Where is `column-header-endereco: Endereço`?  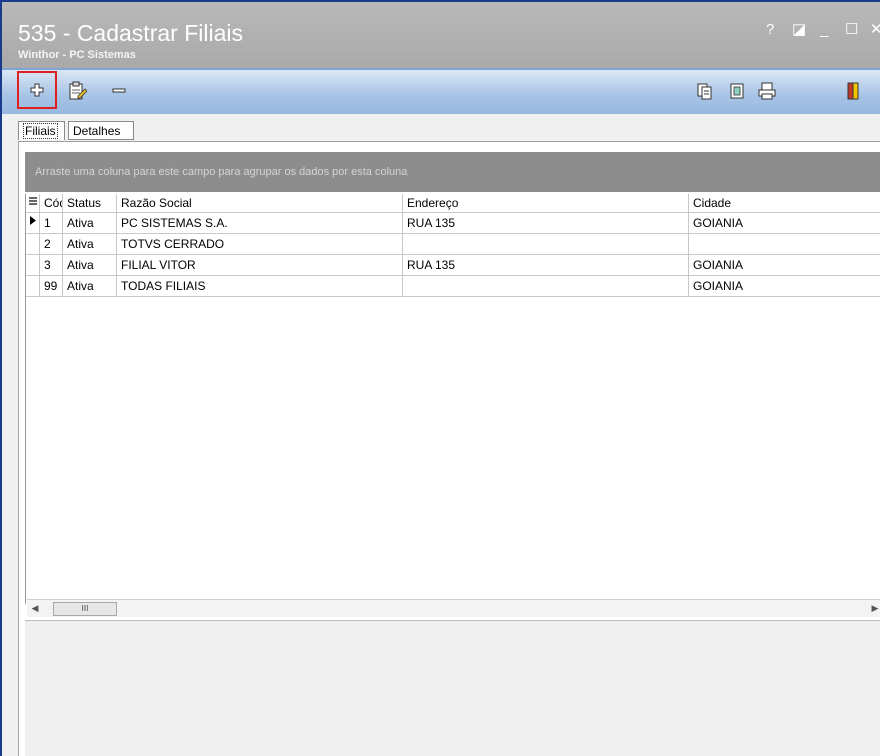
column-header-endereco: Endereço is located at coordinates (546, 203).